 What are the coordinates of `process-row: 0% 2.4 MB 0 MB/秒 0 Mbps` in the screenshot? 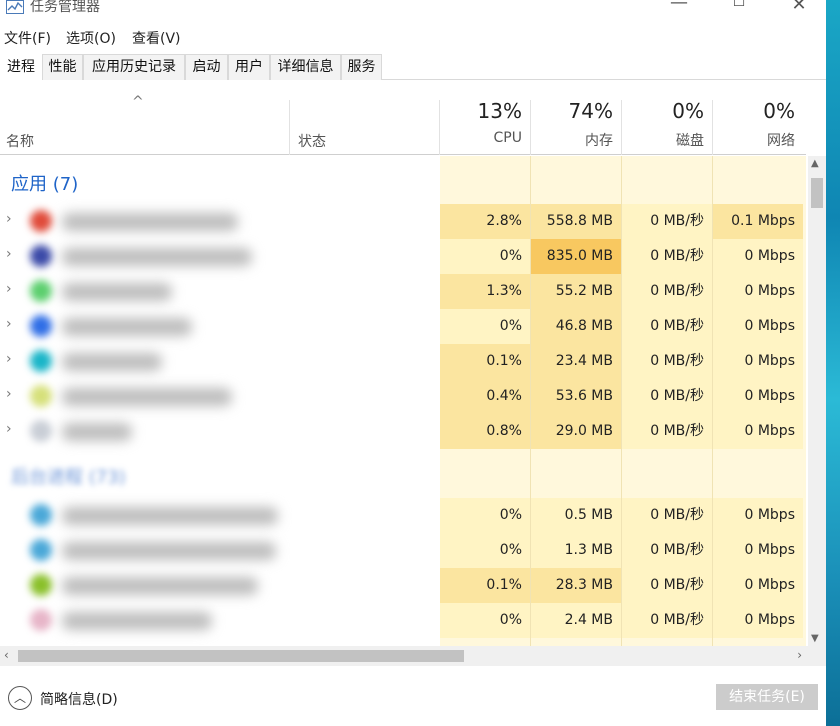 It's located at (403, 620).